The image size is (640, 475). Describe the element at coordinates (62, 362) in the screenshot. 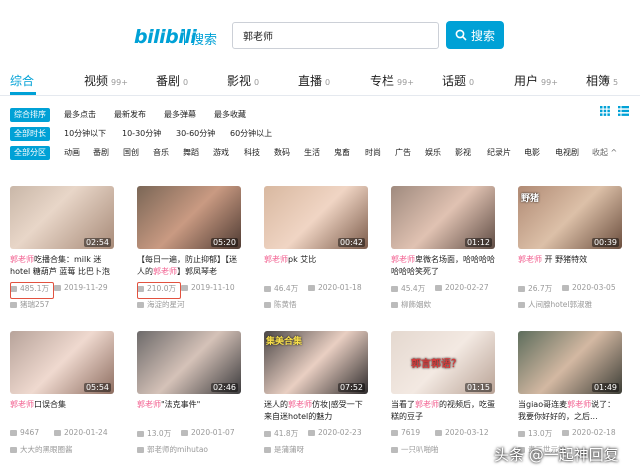

I see `video-thumbnail: 05:54` at that location.